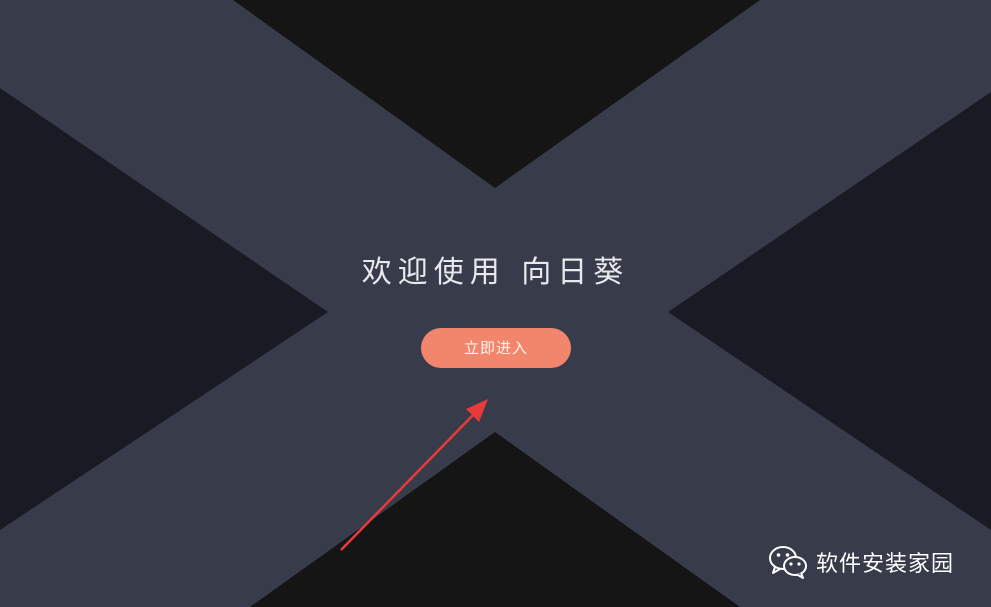 This screenshot has height=607, width=991. I want to click on wechat-icon, so click(788, 562).